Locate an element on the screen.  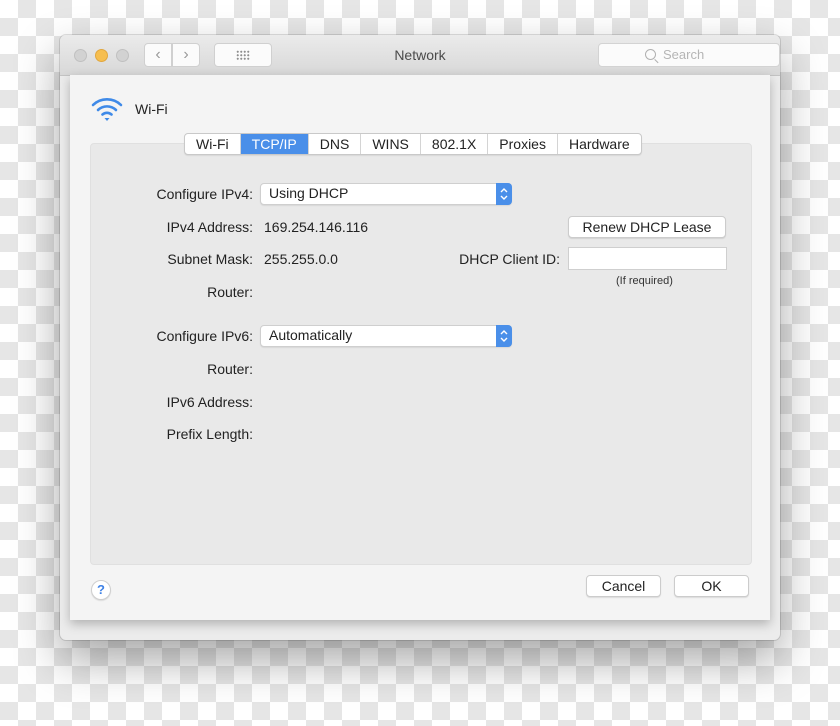
ipv6-address-label: IPv6 Address: is located at coordinates (209, 402).